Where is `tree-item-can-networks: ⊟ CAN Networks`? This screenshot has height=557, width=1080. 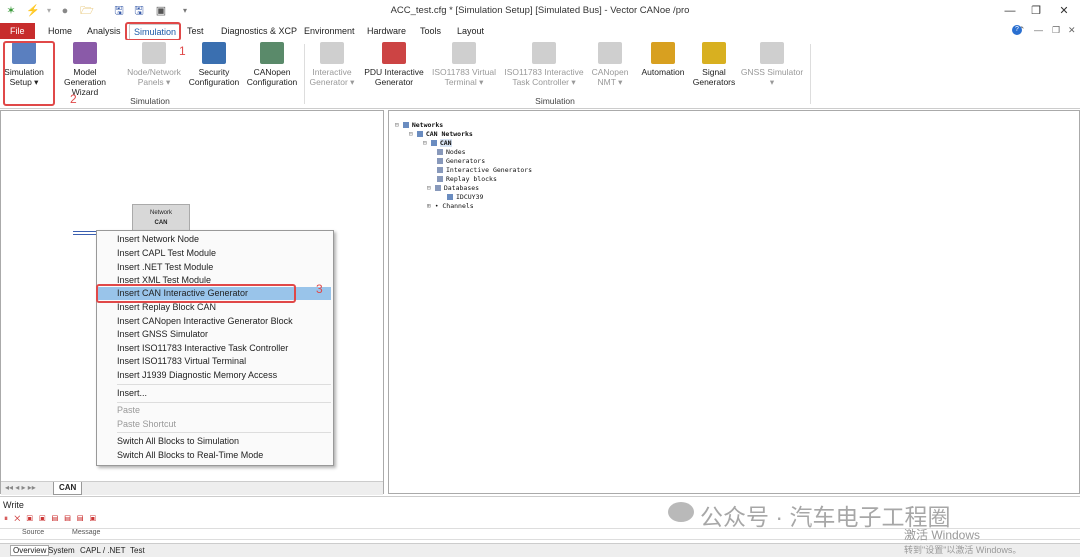
tree-item-can-networks: ⊟ CAN Networks is located at coordinates (441, 134).